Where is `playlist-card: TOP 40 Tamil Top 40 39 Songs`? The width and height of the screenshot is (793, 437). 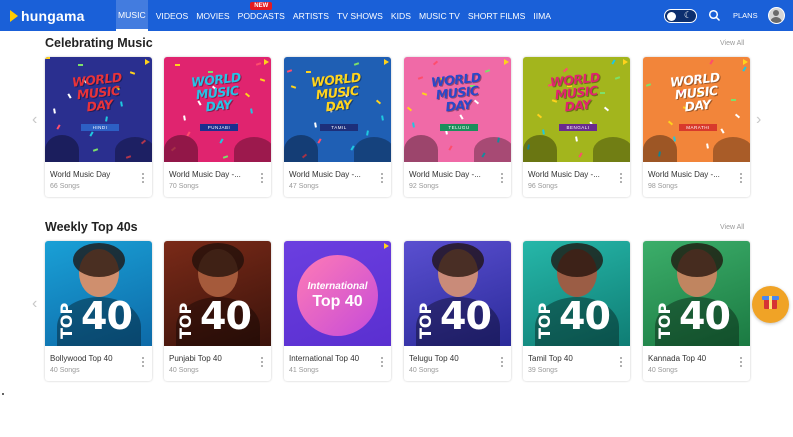
playlist-card: TOP 40 Tamil Top 40 39 Songs is located at coordinates (576, 311).